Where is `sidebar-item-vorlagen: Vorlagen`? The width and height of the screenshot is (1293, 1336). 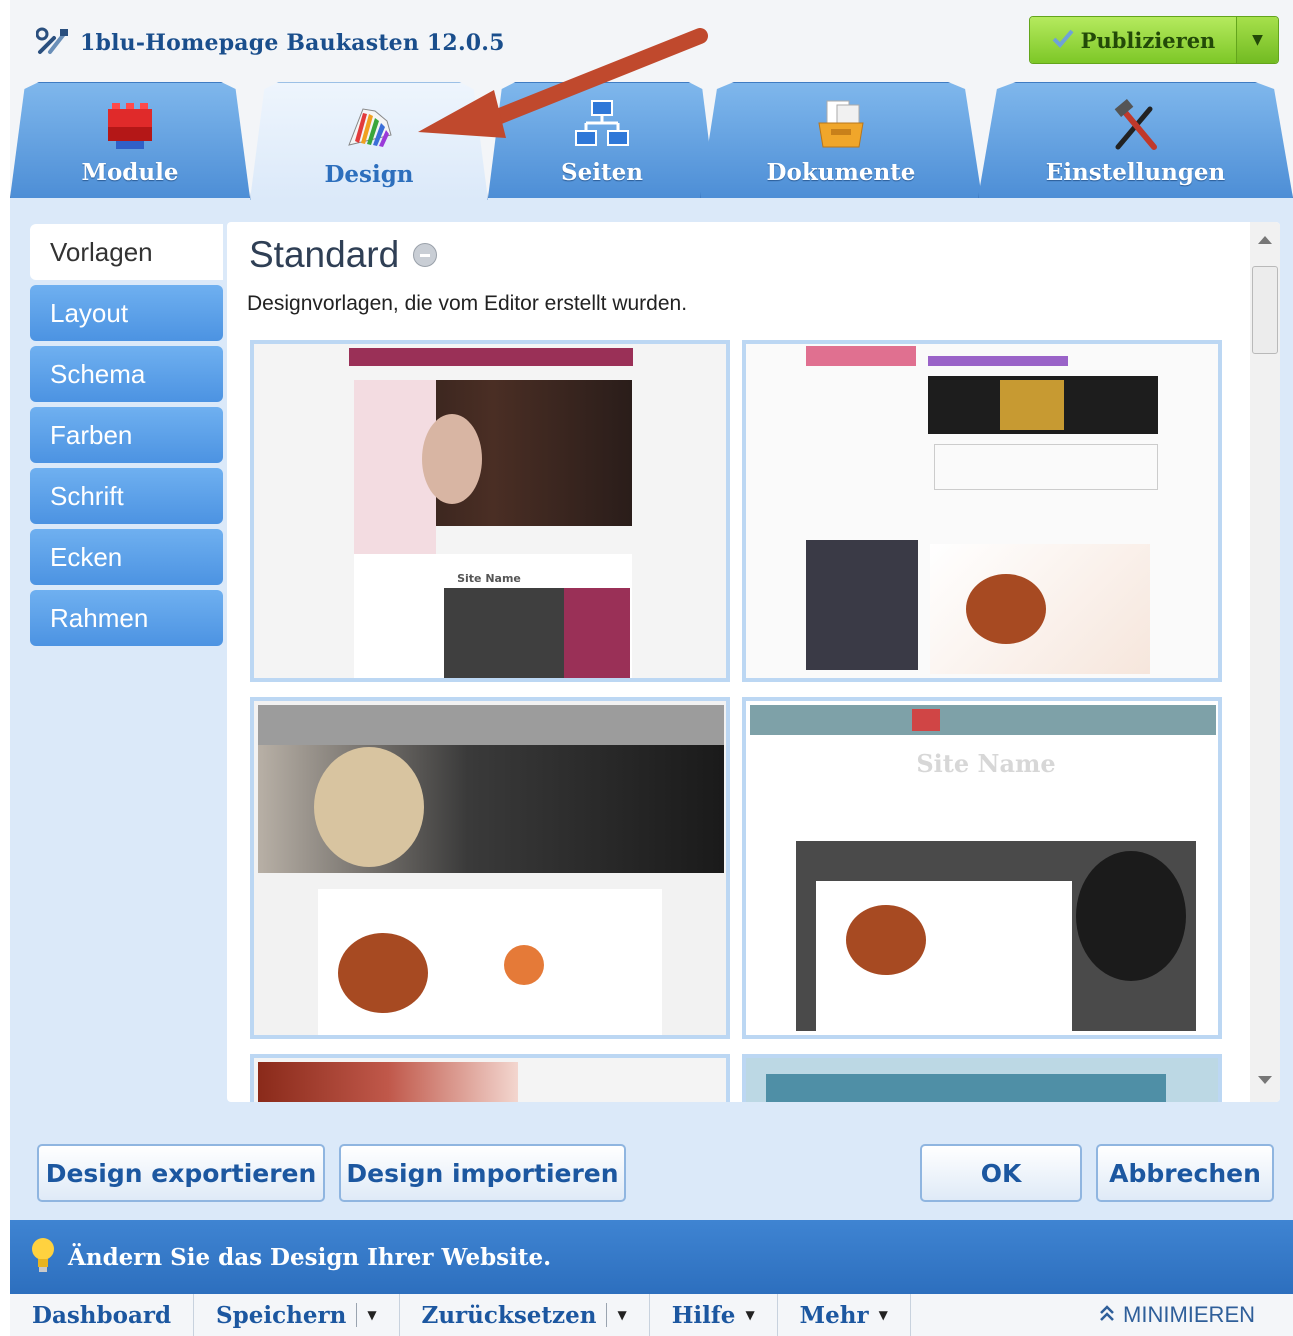
sidebar-item-vorlagen: Vorlagen is located at coordinates (126, 252).